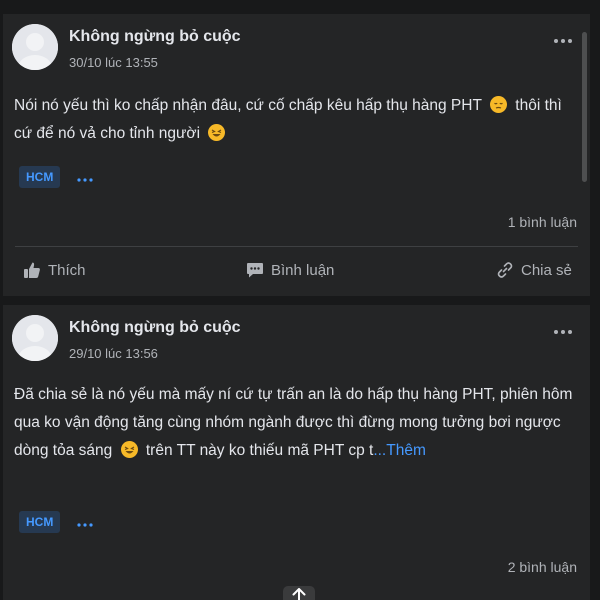 The height and width of the screenshot is (600, 600). What do you see at coordinates (296, 336) in the screenshot?
I see `post-header: Không ngừng bỏ cuộc 29/10 lúc 13:56` at bounding box center [296, 336].